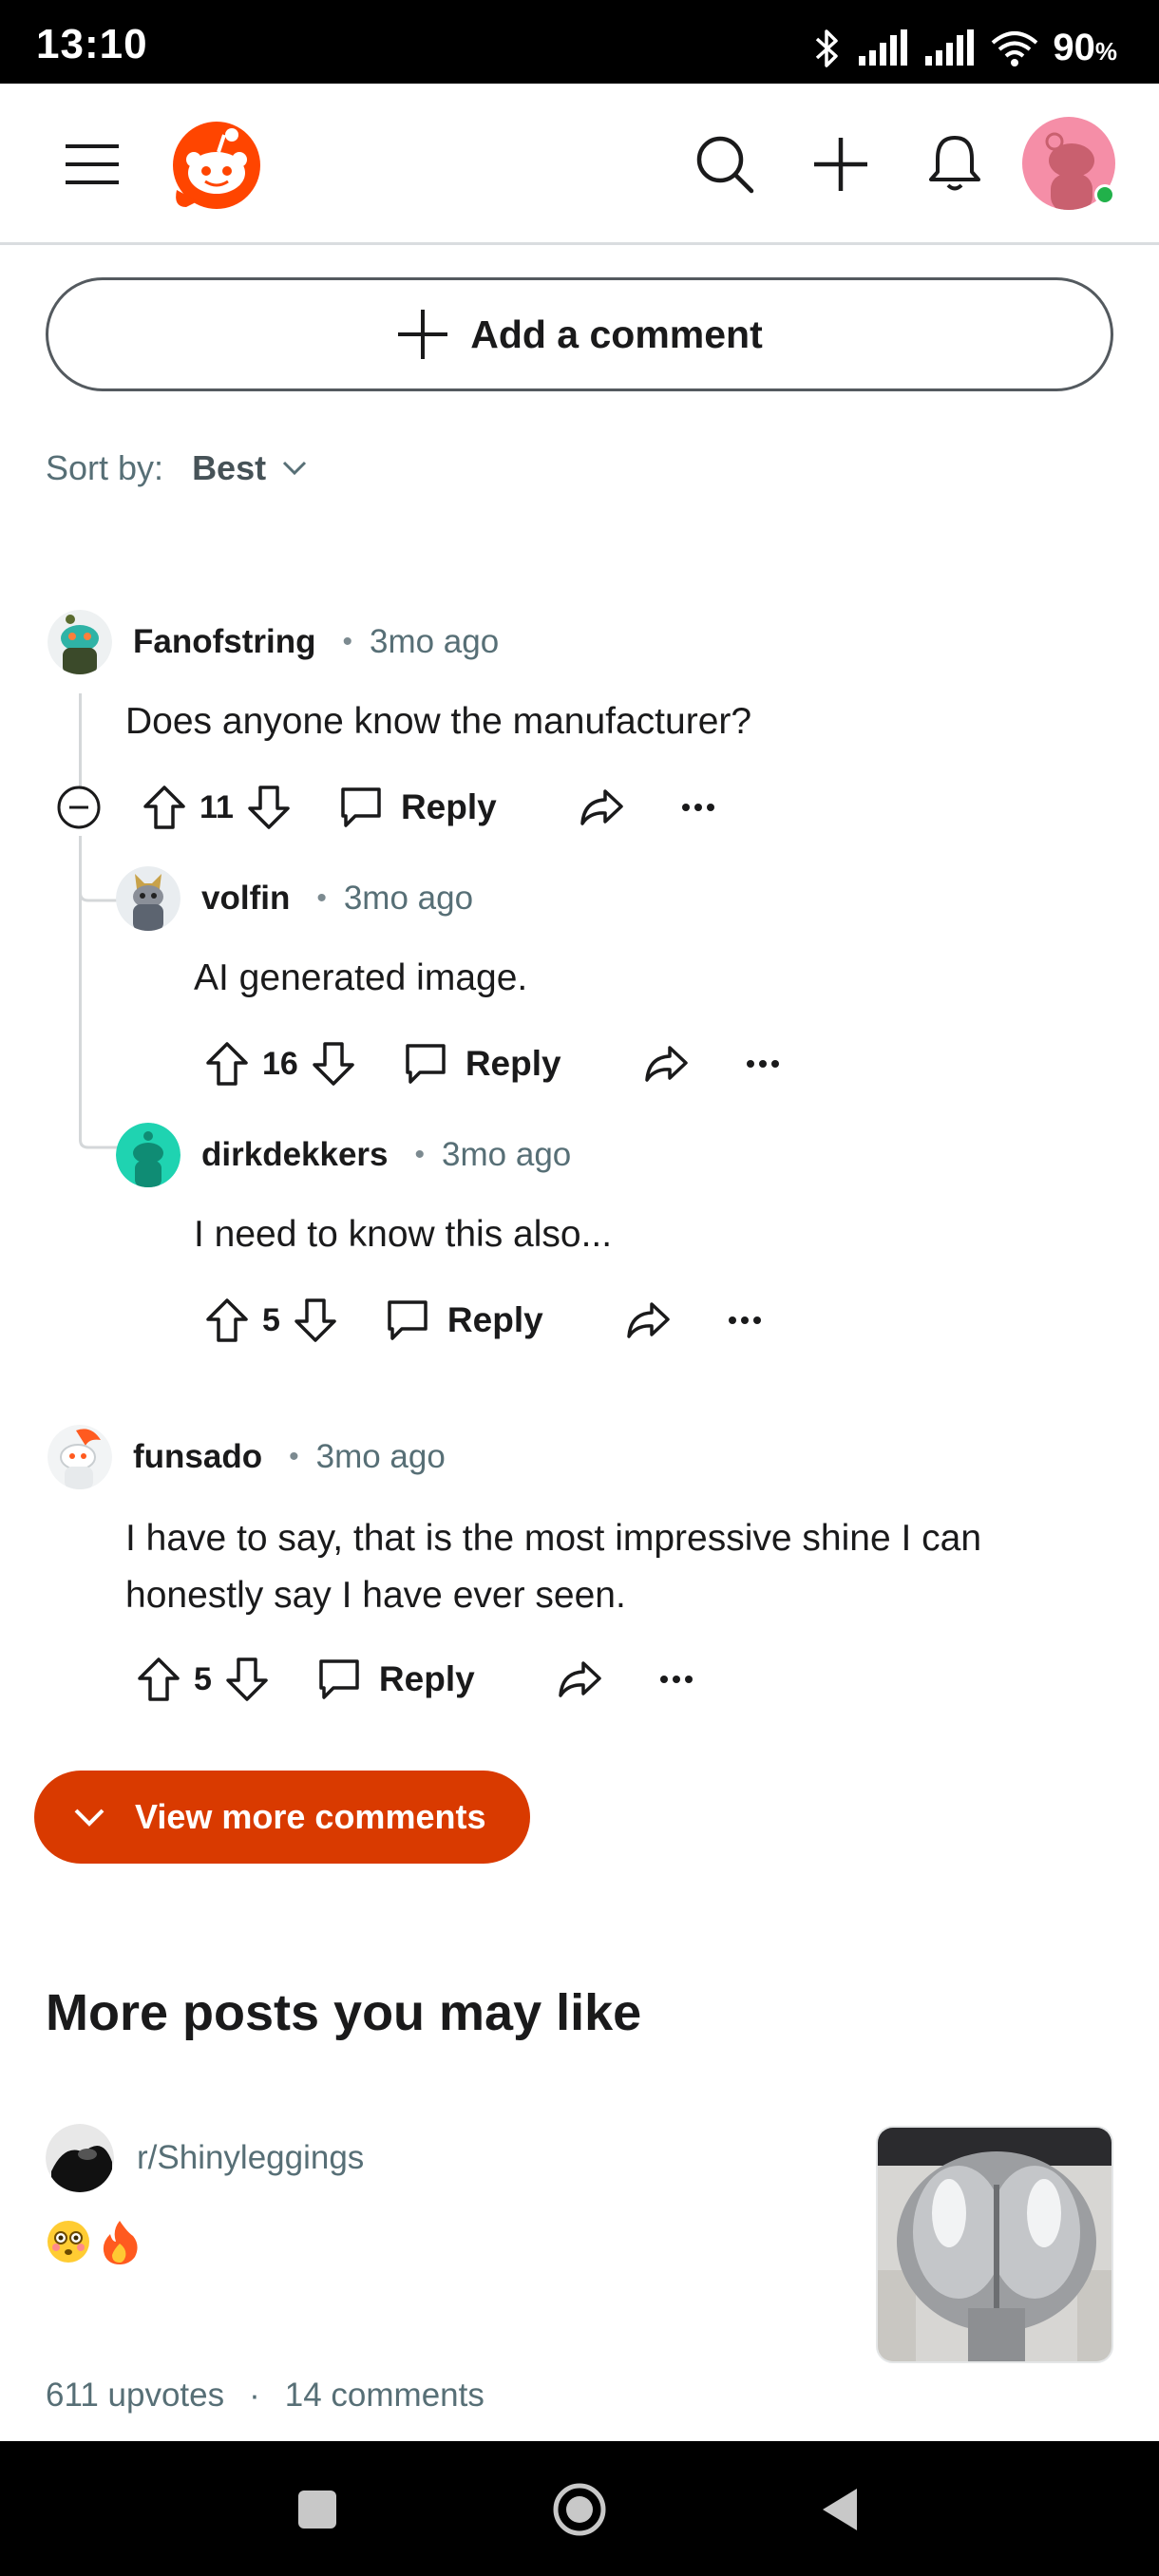  I want to click on comment-body: Does anyone know the manufacturer?, so click(438, 721).